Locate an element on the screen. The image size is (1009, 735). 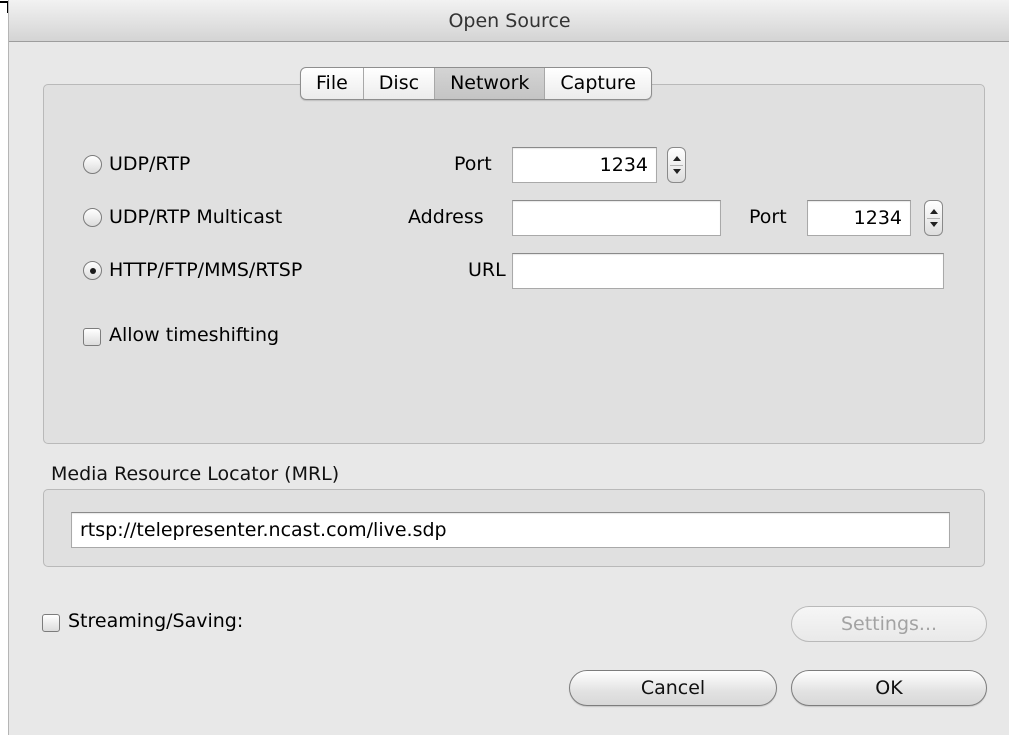
multicast-port-stepper is located at coordinates (933, 218).